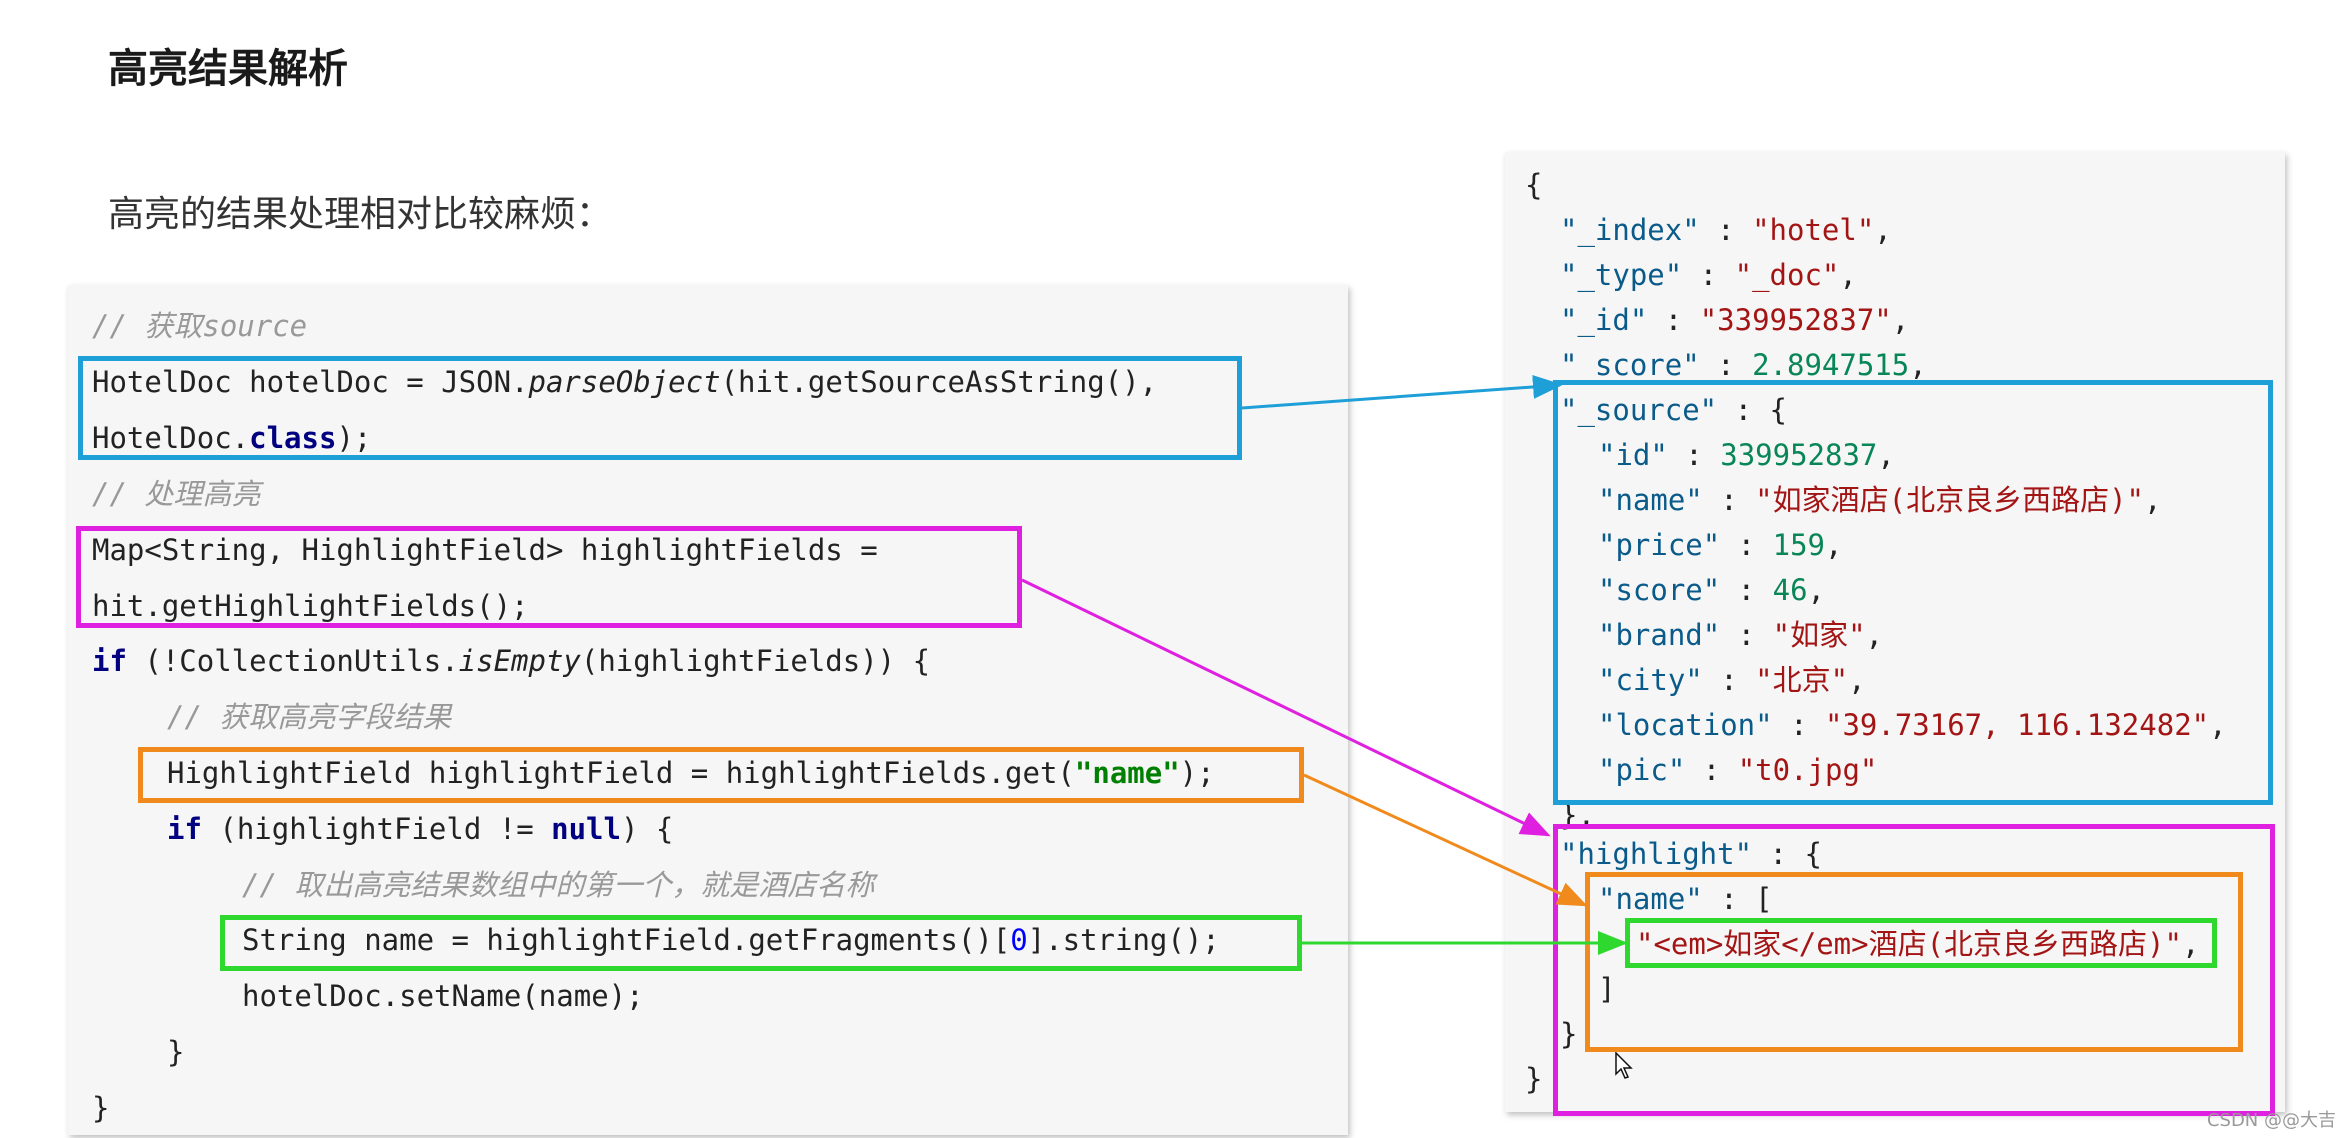  What do you see at coordinates (1921, 943) in the screenshot?
I see `green-highlight-box-json` at bounding box center [1921, 943].